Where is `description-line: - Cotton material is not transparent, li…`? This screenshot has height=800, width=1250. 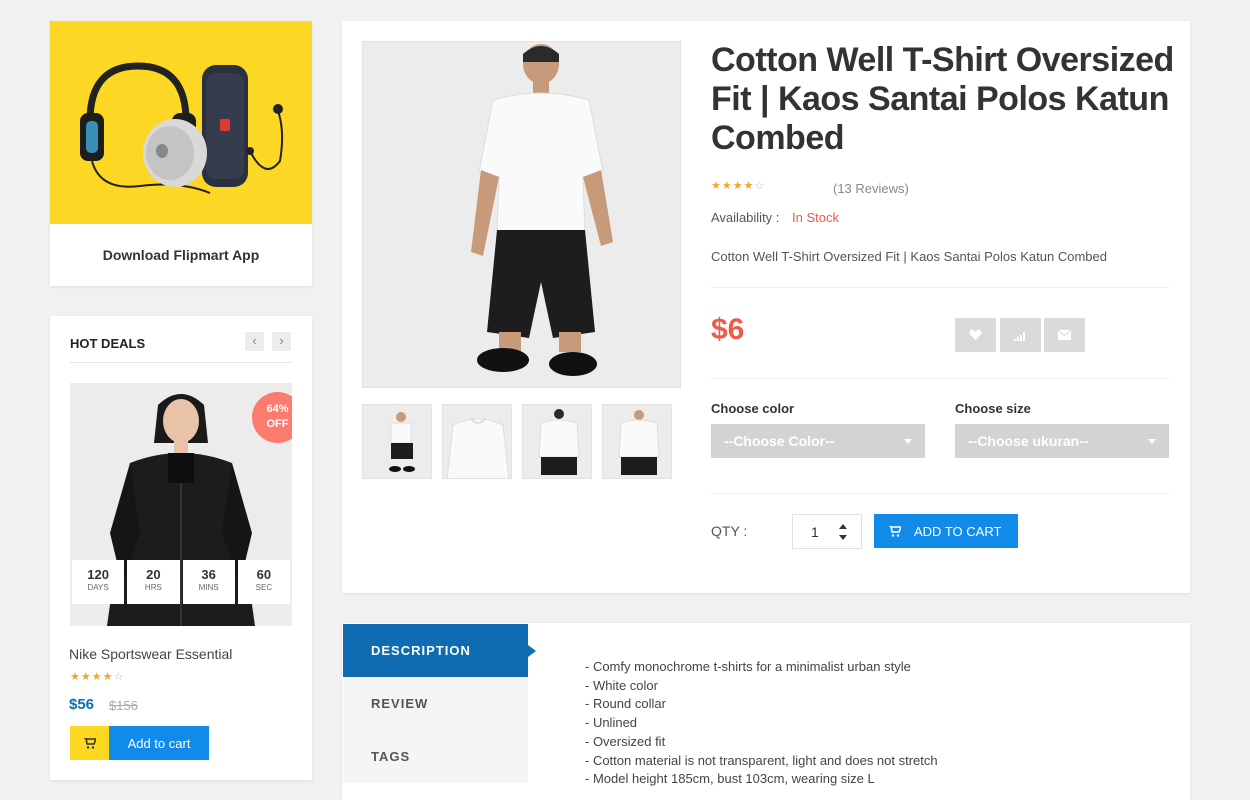 description-line: - Cotton material is not transparent, li… is located at coordinates (761, 760).